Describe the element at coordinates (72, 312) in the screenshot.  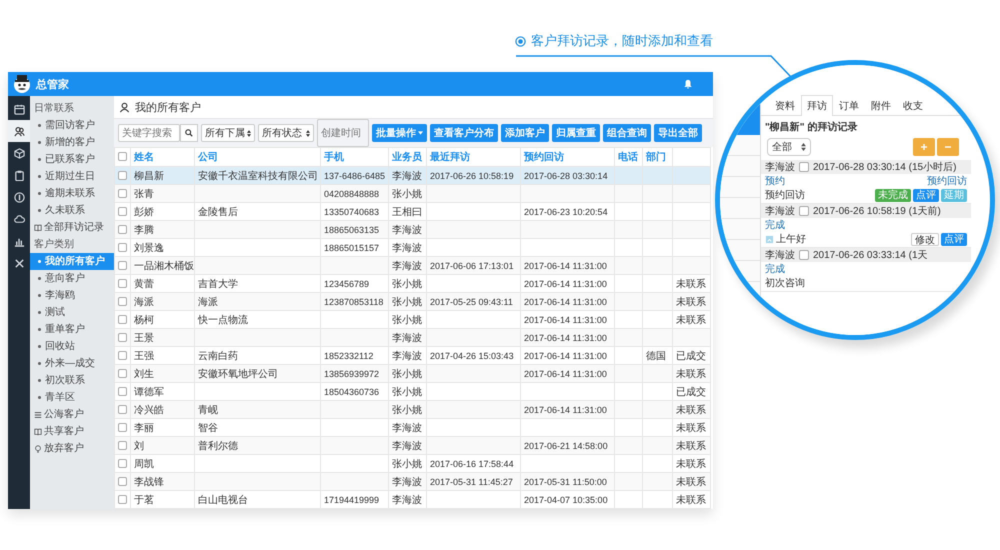
I see `nav-item: 测试` at that location.